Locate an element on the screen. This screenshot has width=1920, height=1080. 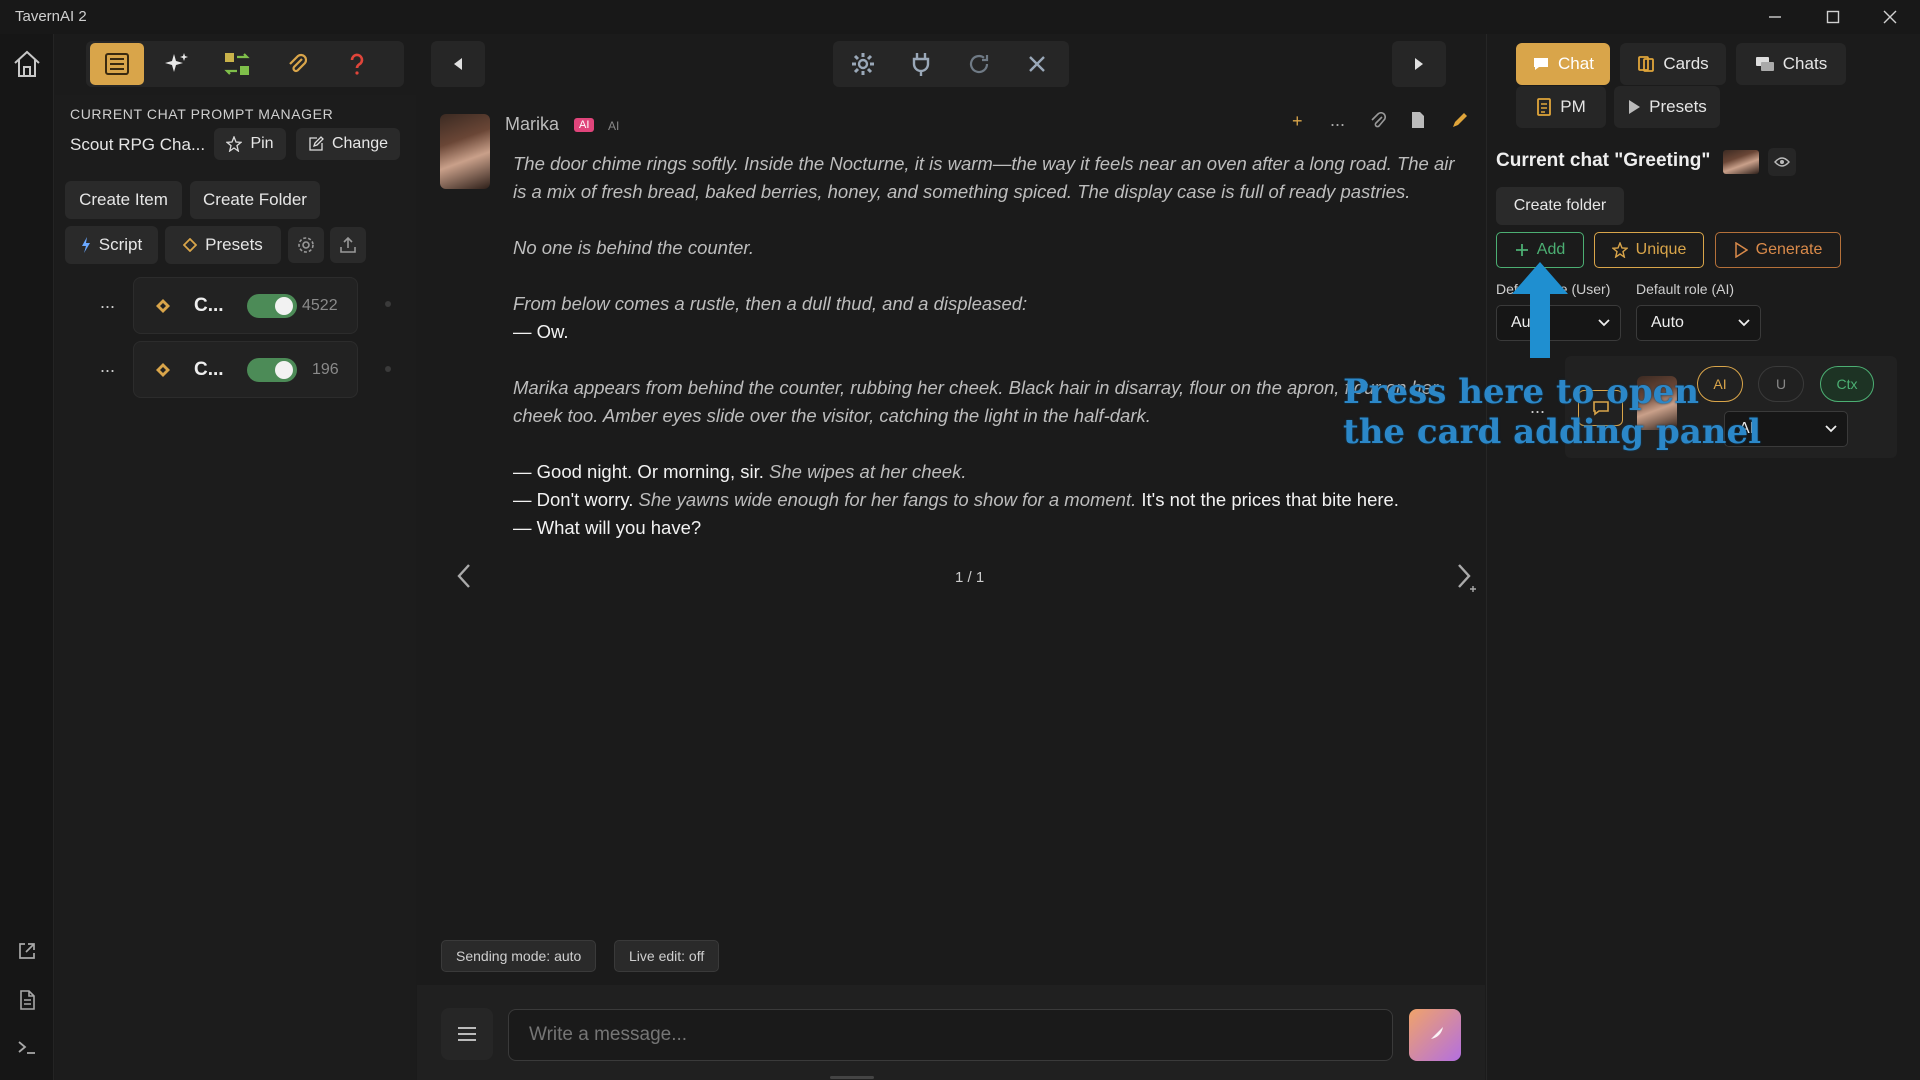
sending-mode-button: Sending mode: auto is located at coordinates (519, 956).